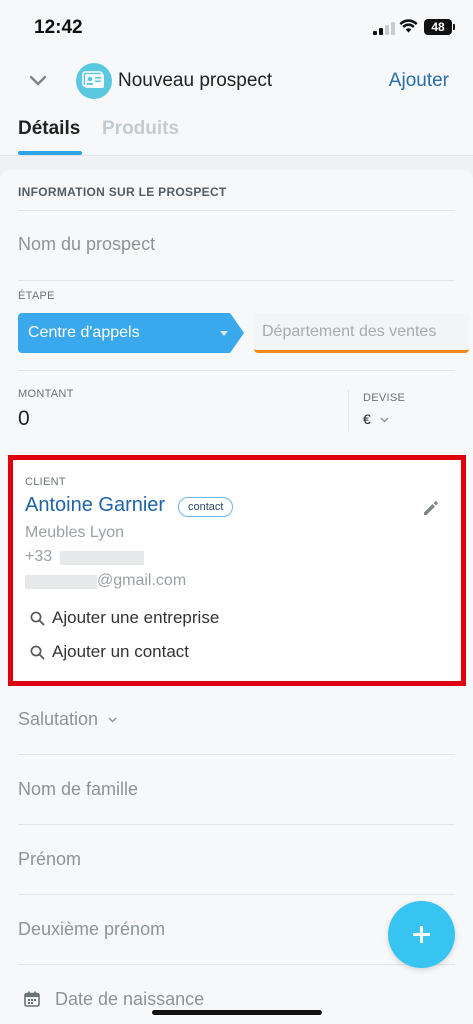 Image resolution: width=473 pixels, height=1024 pixels. Describe the element at coordinates (58, 27) in the screenshot. I see `status-time: 12:42` at that location.